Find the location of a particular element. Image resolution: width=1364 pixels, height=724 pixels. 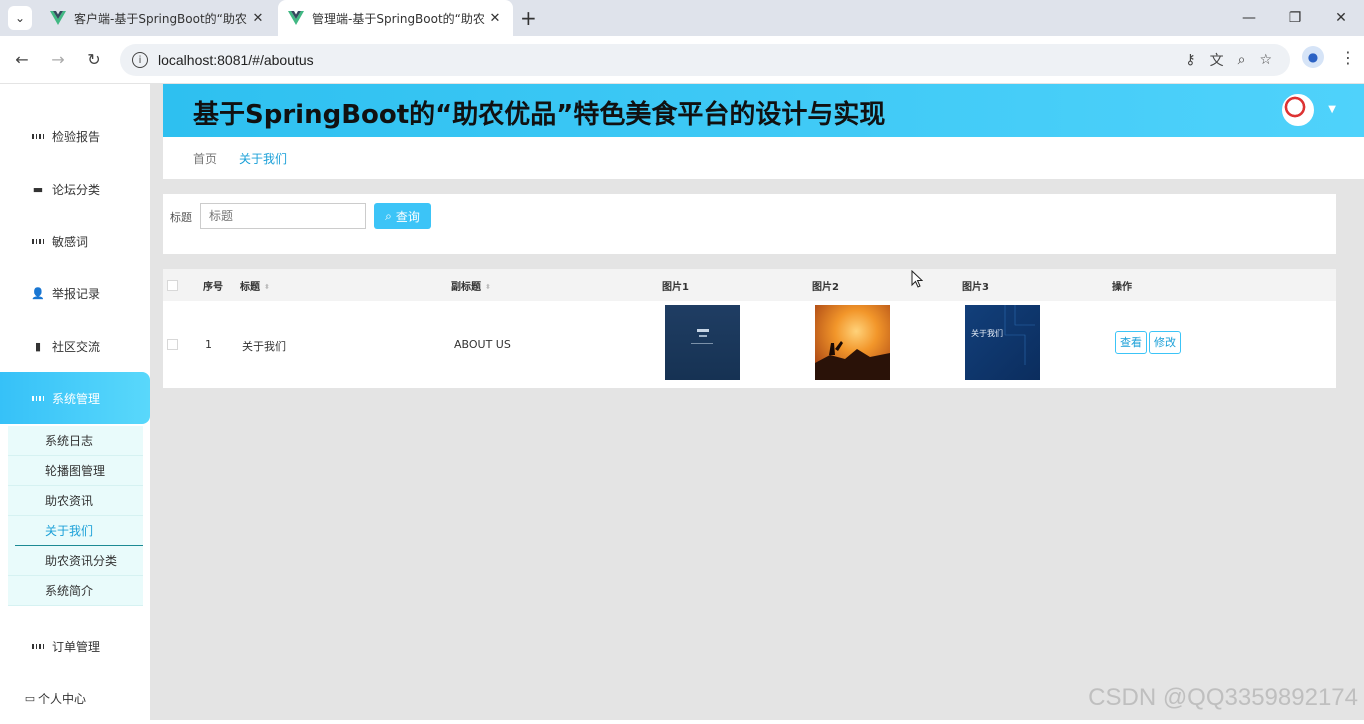

column-header-label: 标题 is located at coordinates (250, 287).